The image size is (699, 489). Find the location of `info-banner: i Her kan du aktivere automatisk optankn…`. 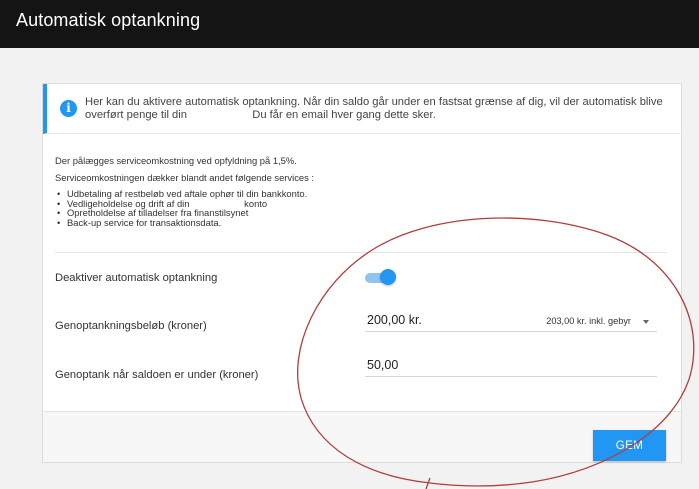

info-banner: i Her kan du aktivere automatisk optankn… is located at coordinates (362, 109).